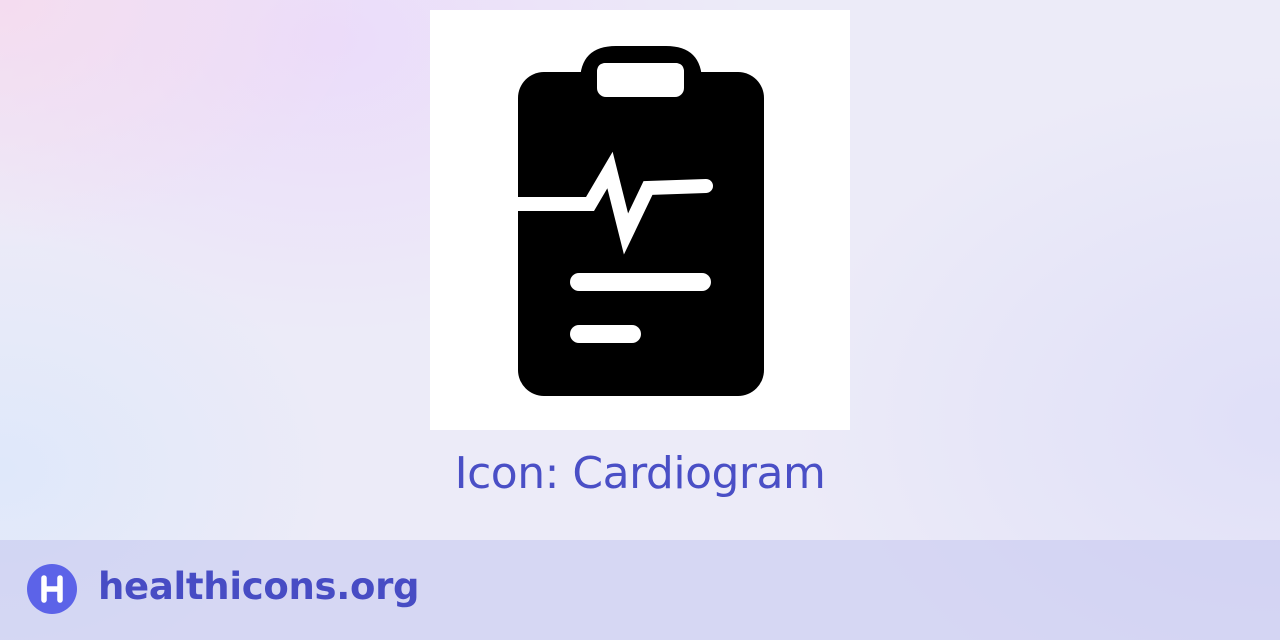 This screenshot has height=640, width=1280. I want to click on icon-title: Icon: Cardiogram, so click(640, 473).